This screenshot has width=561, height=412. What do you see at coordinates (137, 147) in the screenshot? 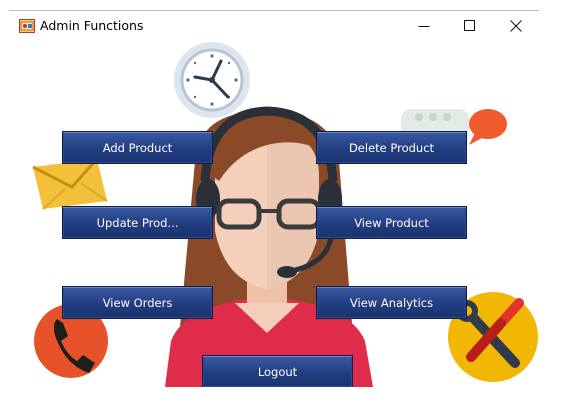
I see `add-product-button: Add Product` at bounding box center [137, 147].